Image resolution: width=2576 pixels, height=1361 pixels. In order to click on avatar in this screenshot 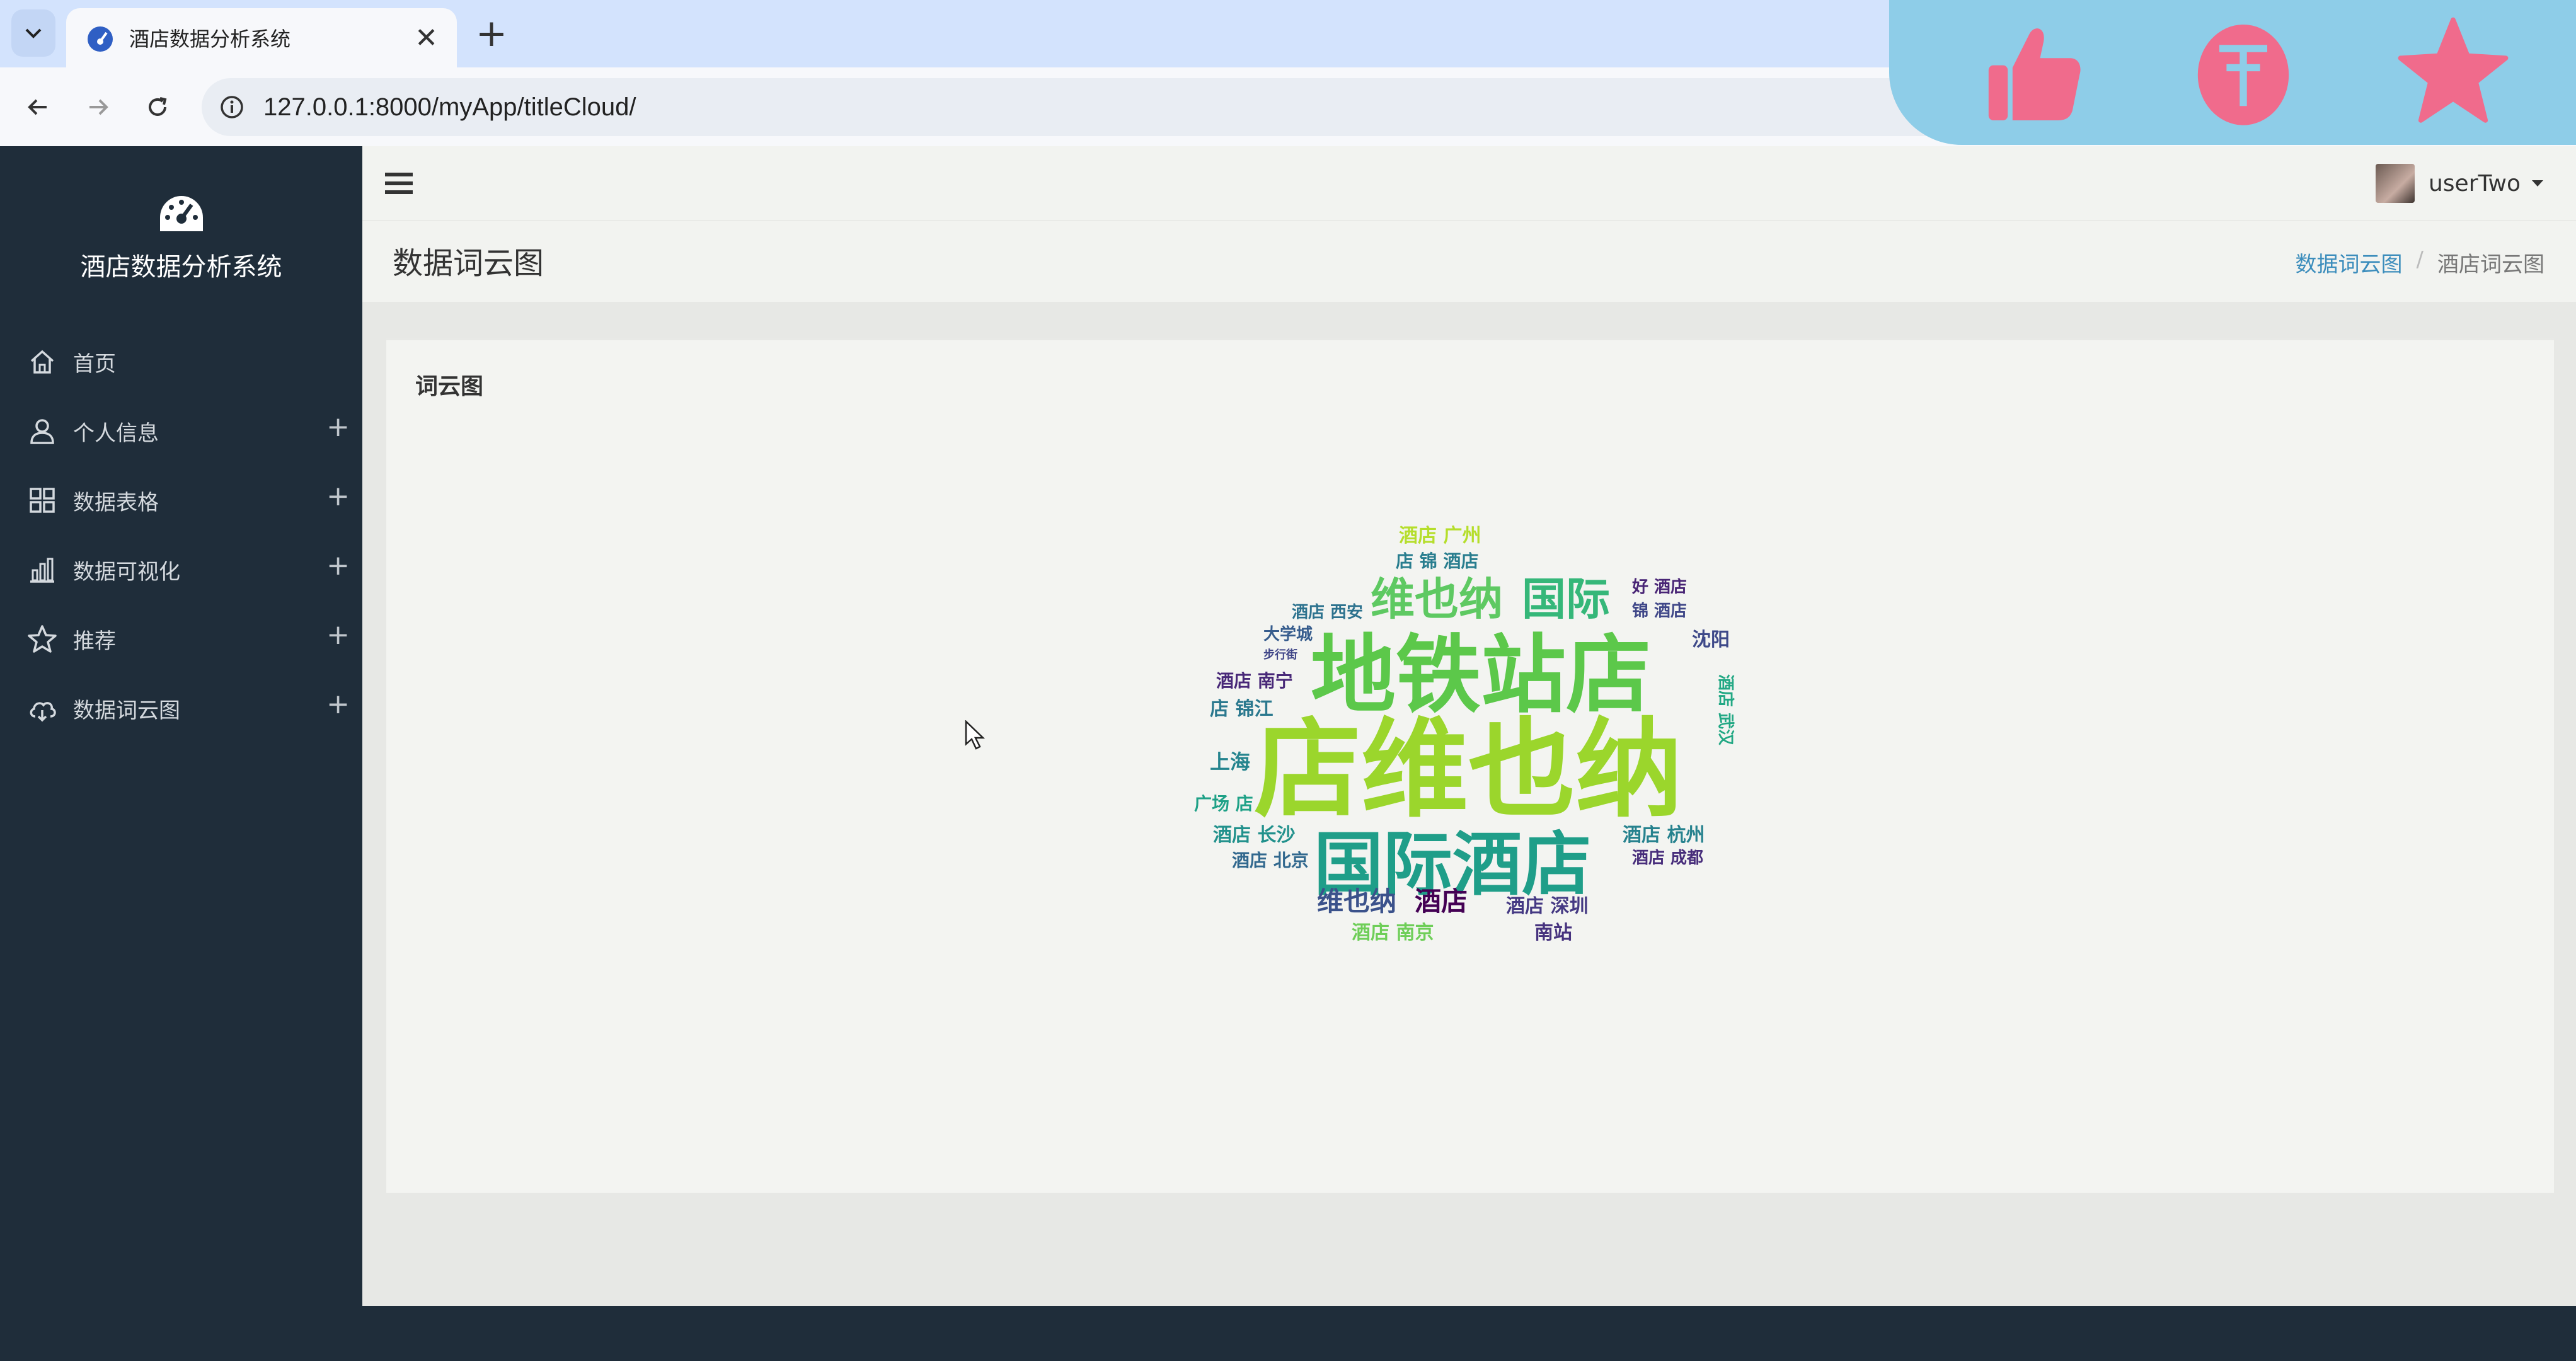, I will do `click(2395, 183)`.